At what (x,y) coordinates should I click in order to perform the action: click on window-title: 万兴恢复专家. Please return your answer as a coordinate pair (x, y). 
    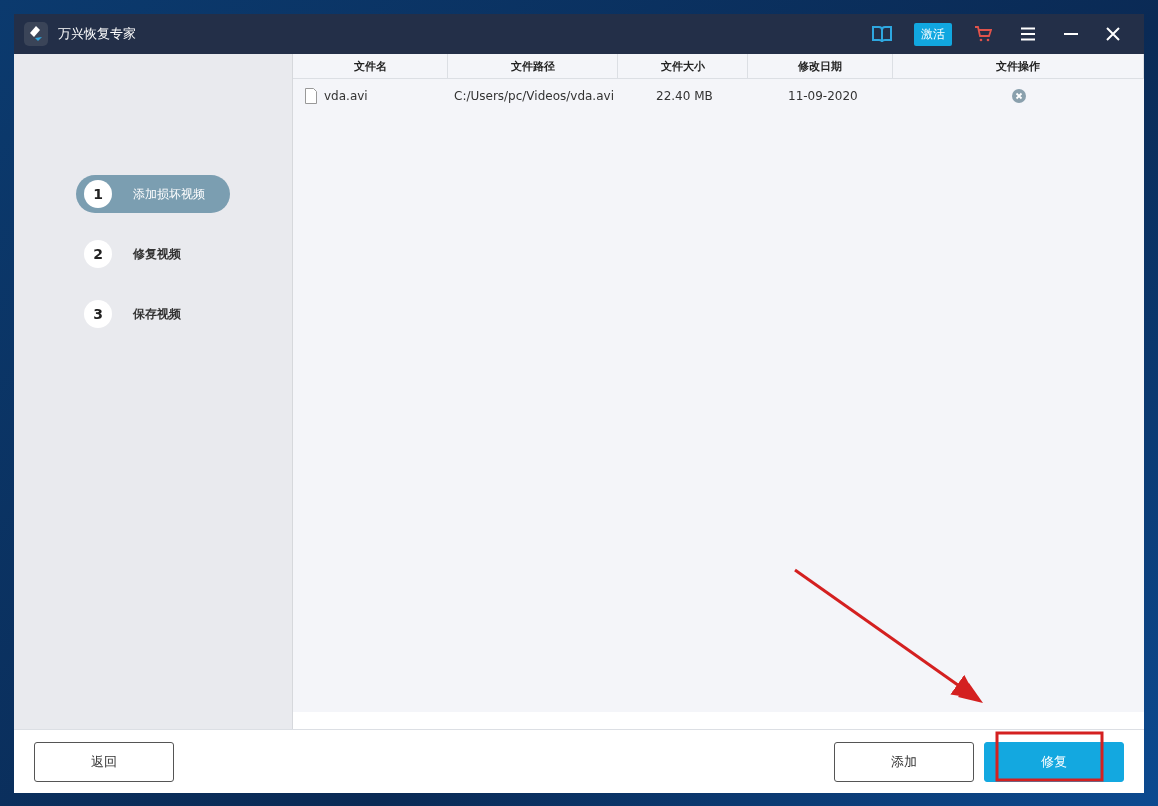
    Looking at the image, I should click on (97, 34).